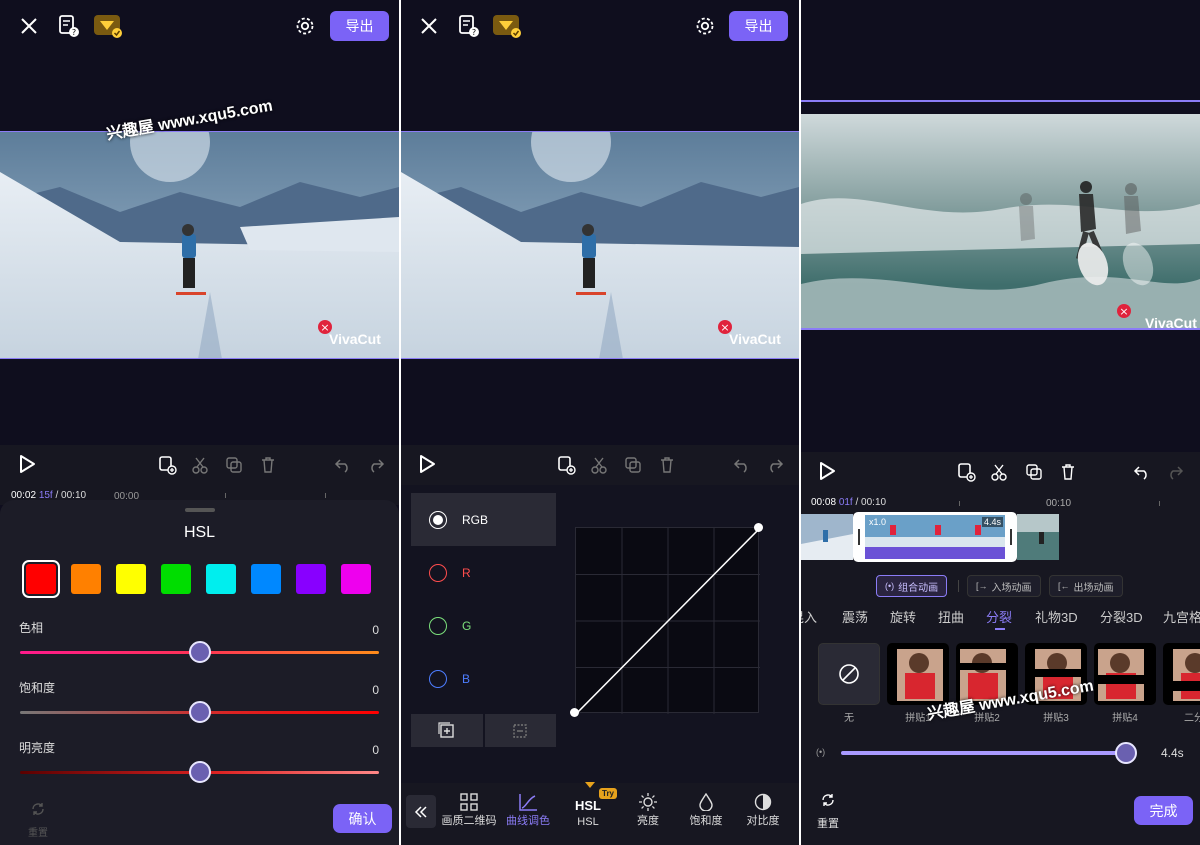 Image resolution: width=1200 pixels, height=845 pixels. Describe the element at coordinates (37, 688) in the screenshot. I see `saturation-label: 饱和度` at that location.